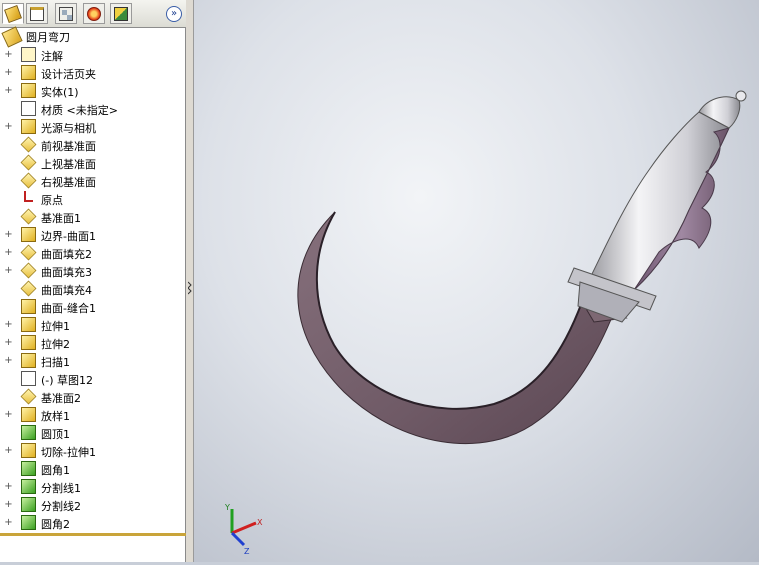  What do you see at coordinates (79, 110) in the screenshot?
I see `tree-item-label: 材质 <未指定>` at bounding box center [79, 110].